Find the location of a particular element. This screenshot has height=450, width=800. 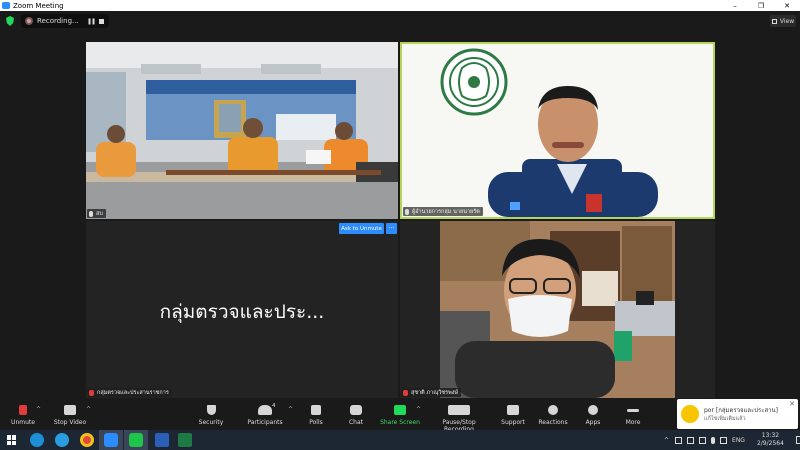

system-tray: ^ ENG 13:32 2/9/2564 is located at coordinates (732, 440).